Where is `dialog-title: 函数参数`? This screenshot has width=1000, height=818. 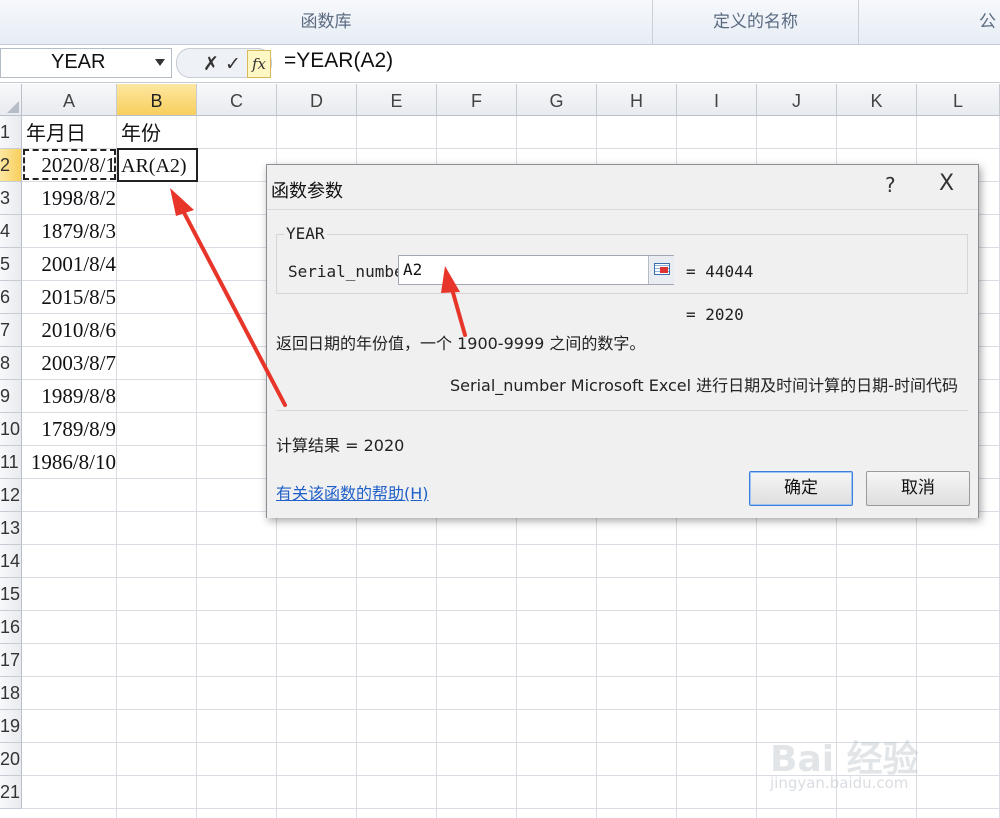 dialog-title: 函数参数 is located at coordinates (307, 191).